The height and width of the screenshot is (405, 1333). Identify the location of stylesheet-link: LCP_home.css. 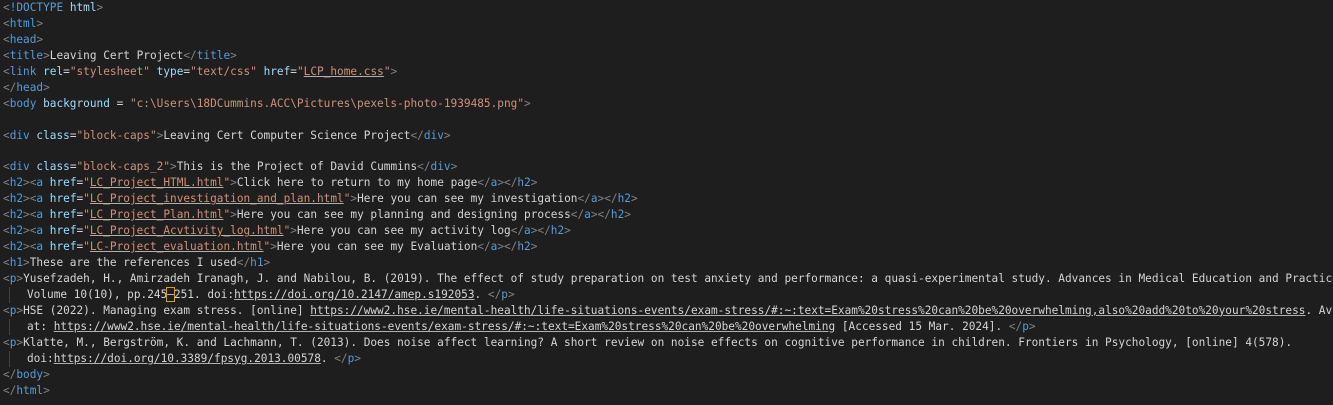
(344, 71).